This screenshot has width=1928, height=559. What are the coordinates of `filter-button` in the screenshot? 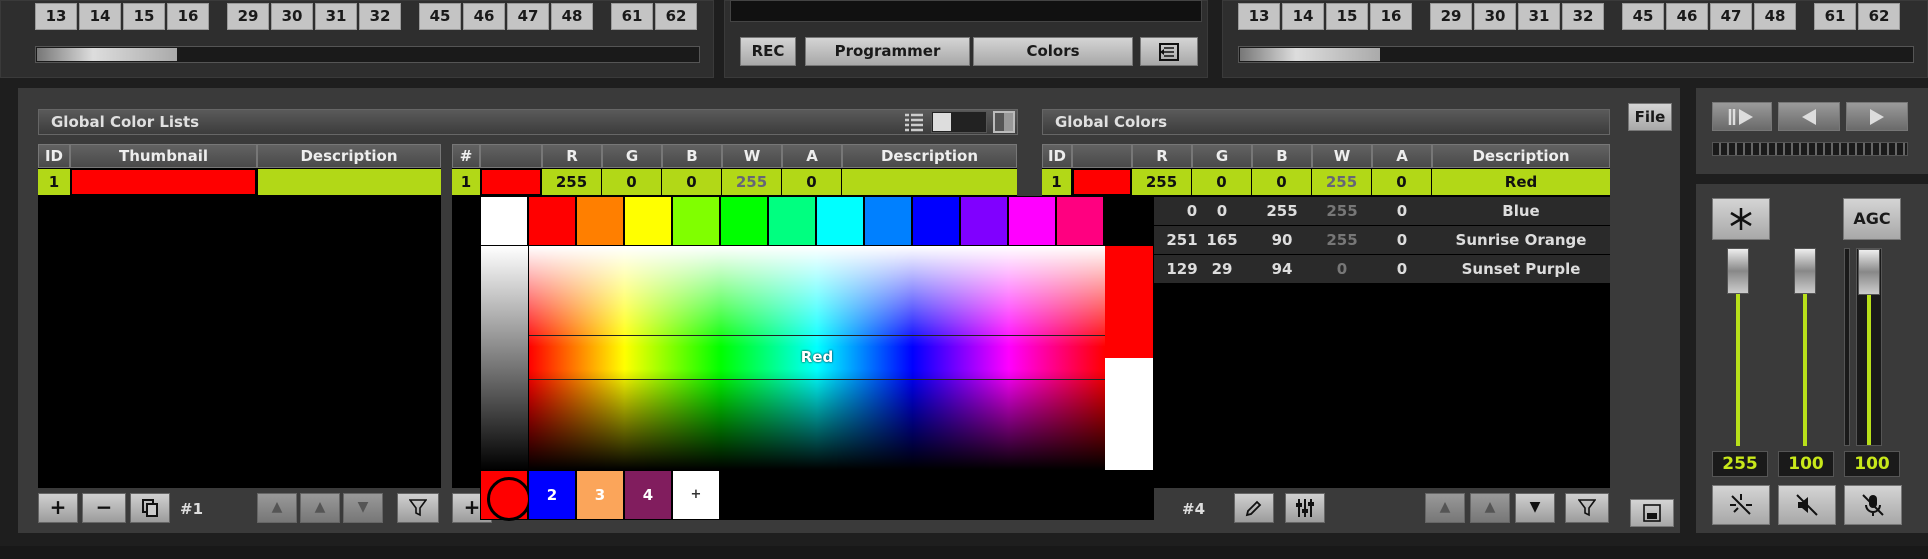 It's located at (418, 508).